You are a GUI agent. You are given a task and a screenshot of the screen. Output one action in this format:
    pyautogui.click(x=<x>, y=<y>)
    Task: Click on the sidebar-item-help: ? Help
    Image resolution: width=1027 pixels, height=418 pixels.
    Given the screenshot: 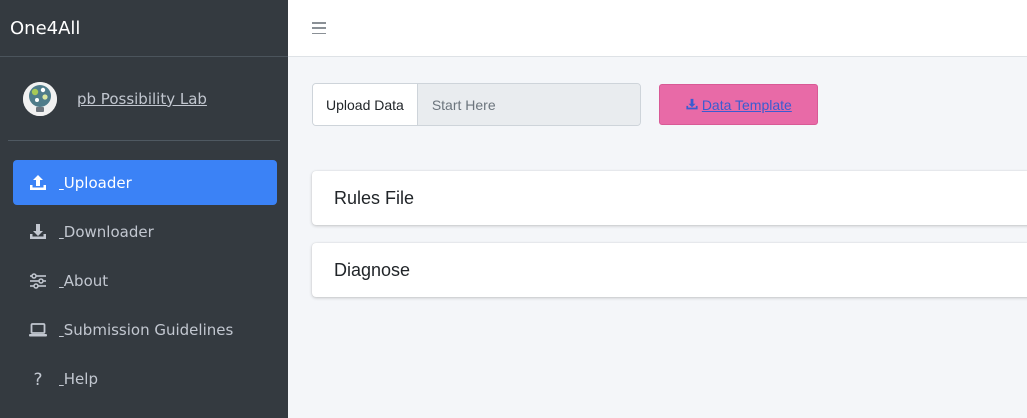 What is the action you would take?
    pyautogui.click(x=145, y=378)
    